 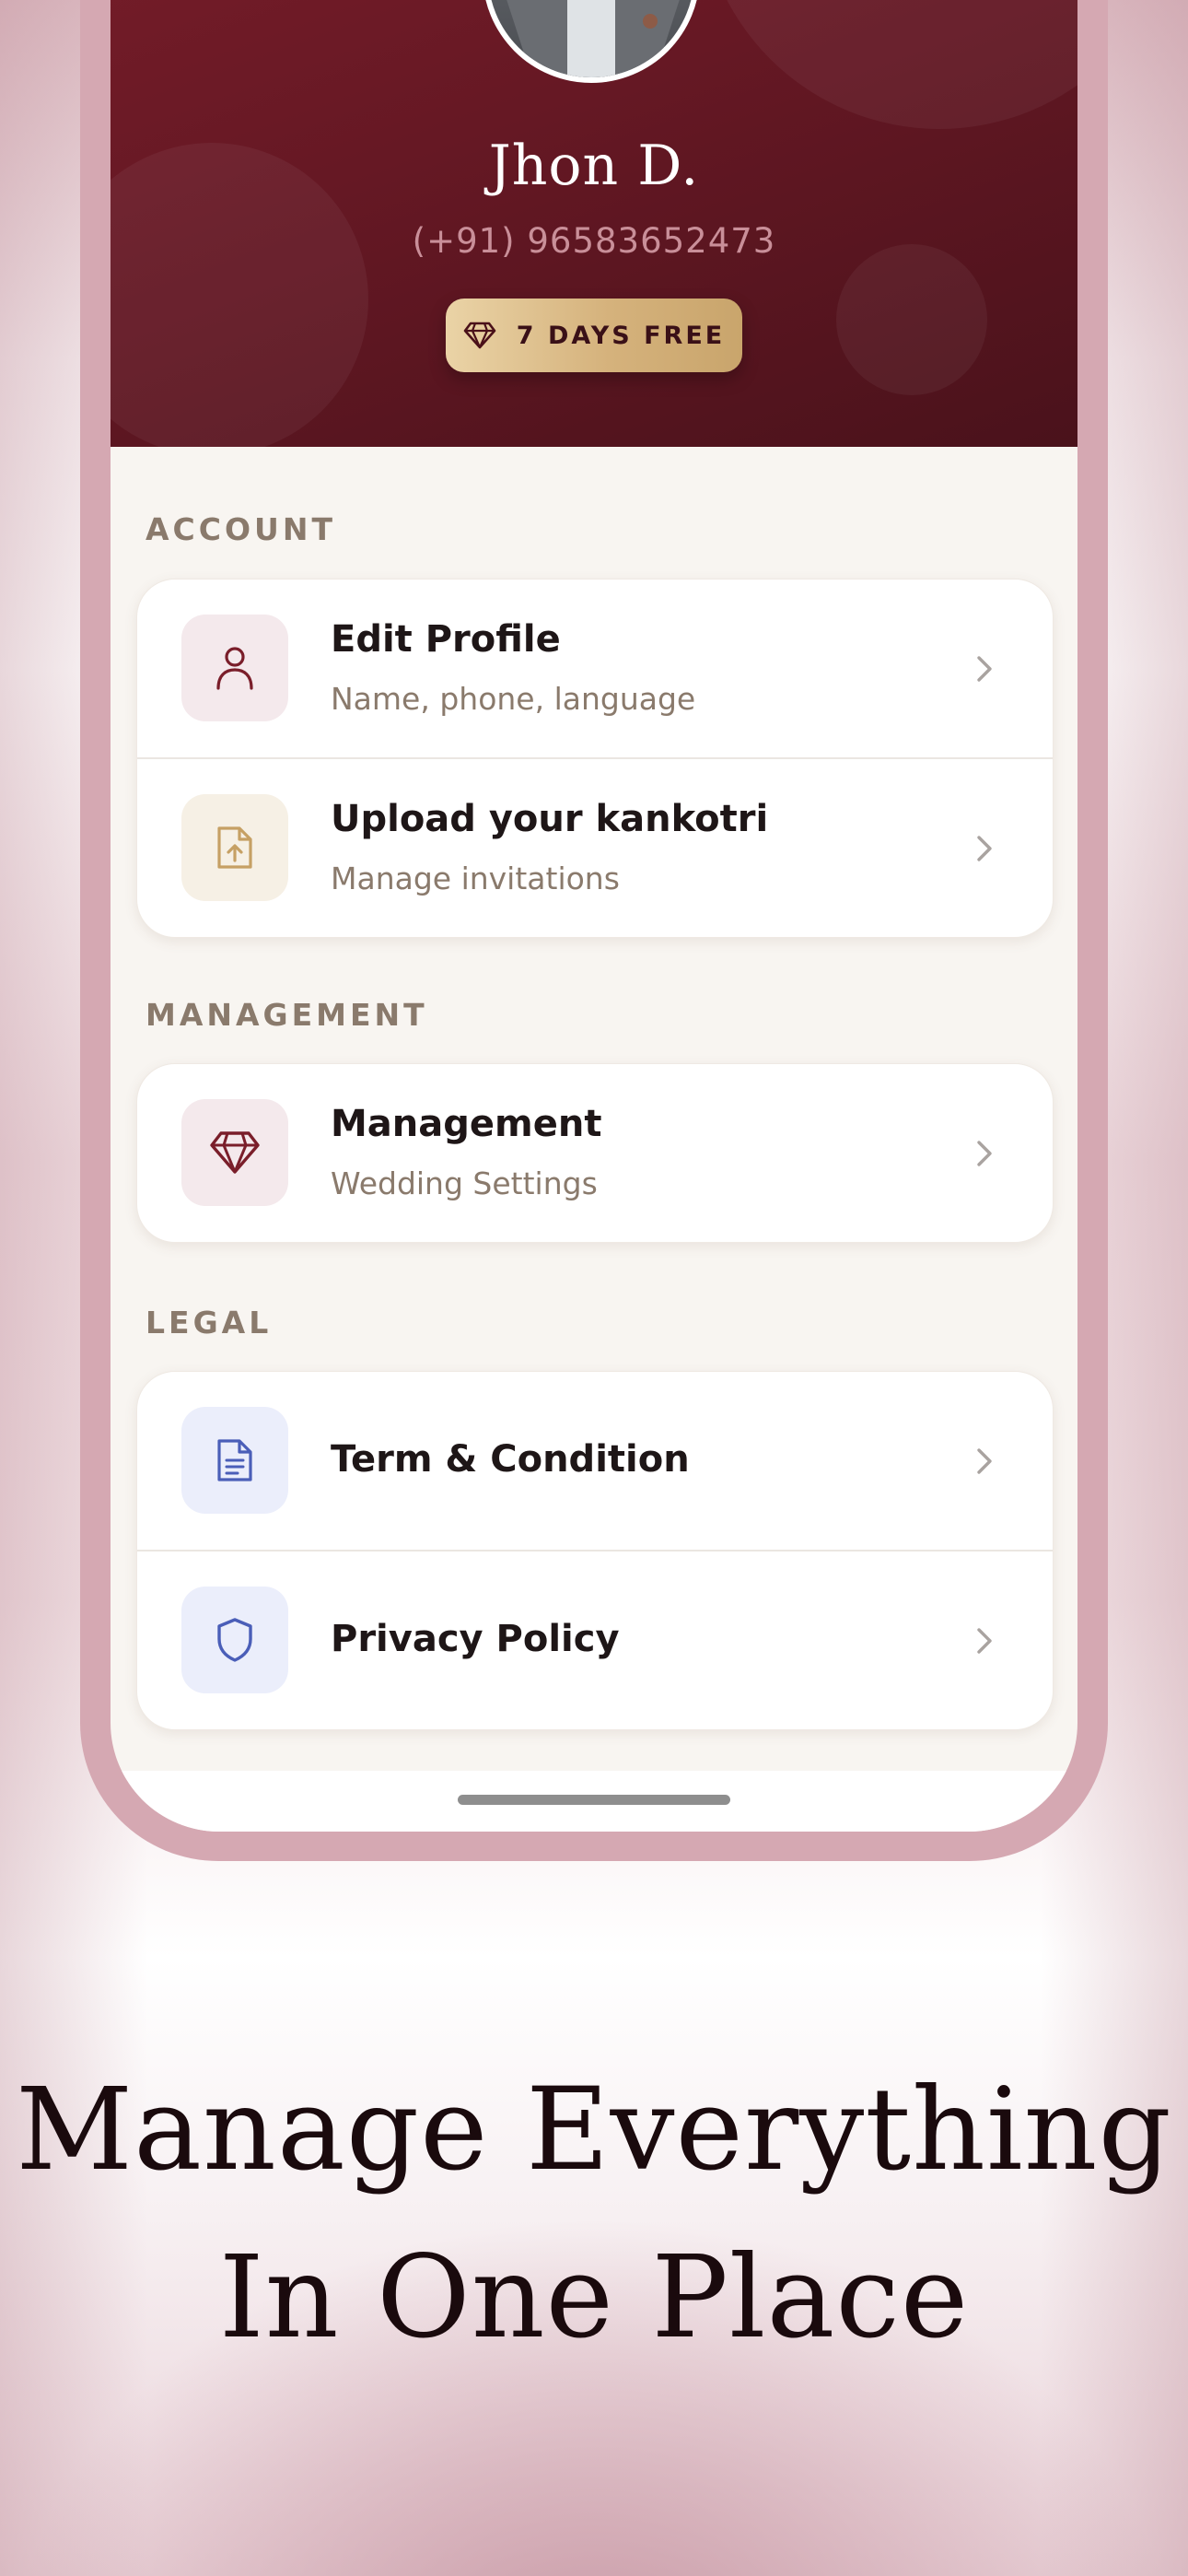 I want to click on menu-item-title: Management, so click(x=466, y=1124).